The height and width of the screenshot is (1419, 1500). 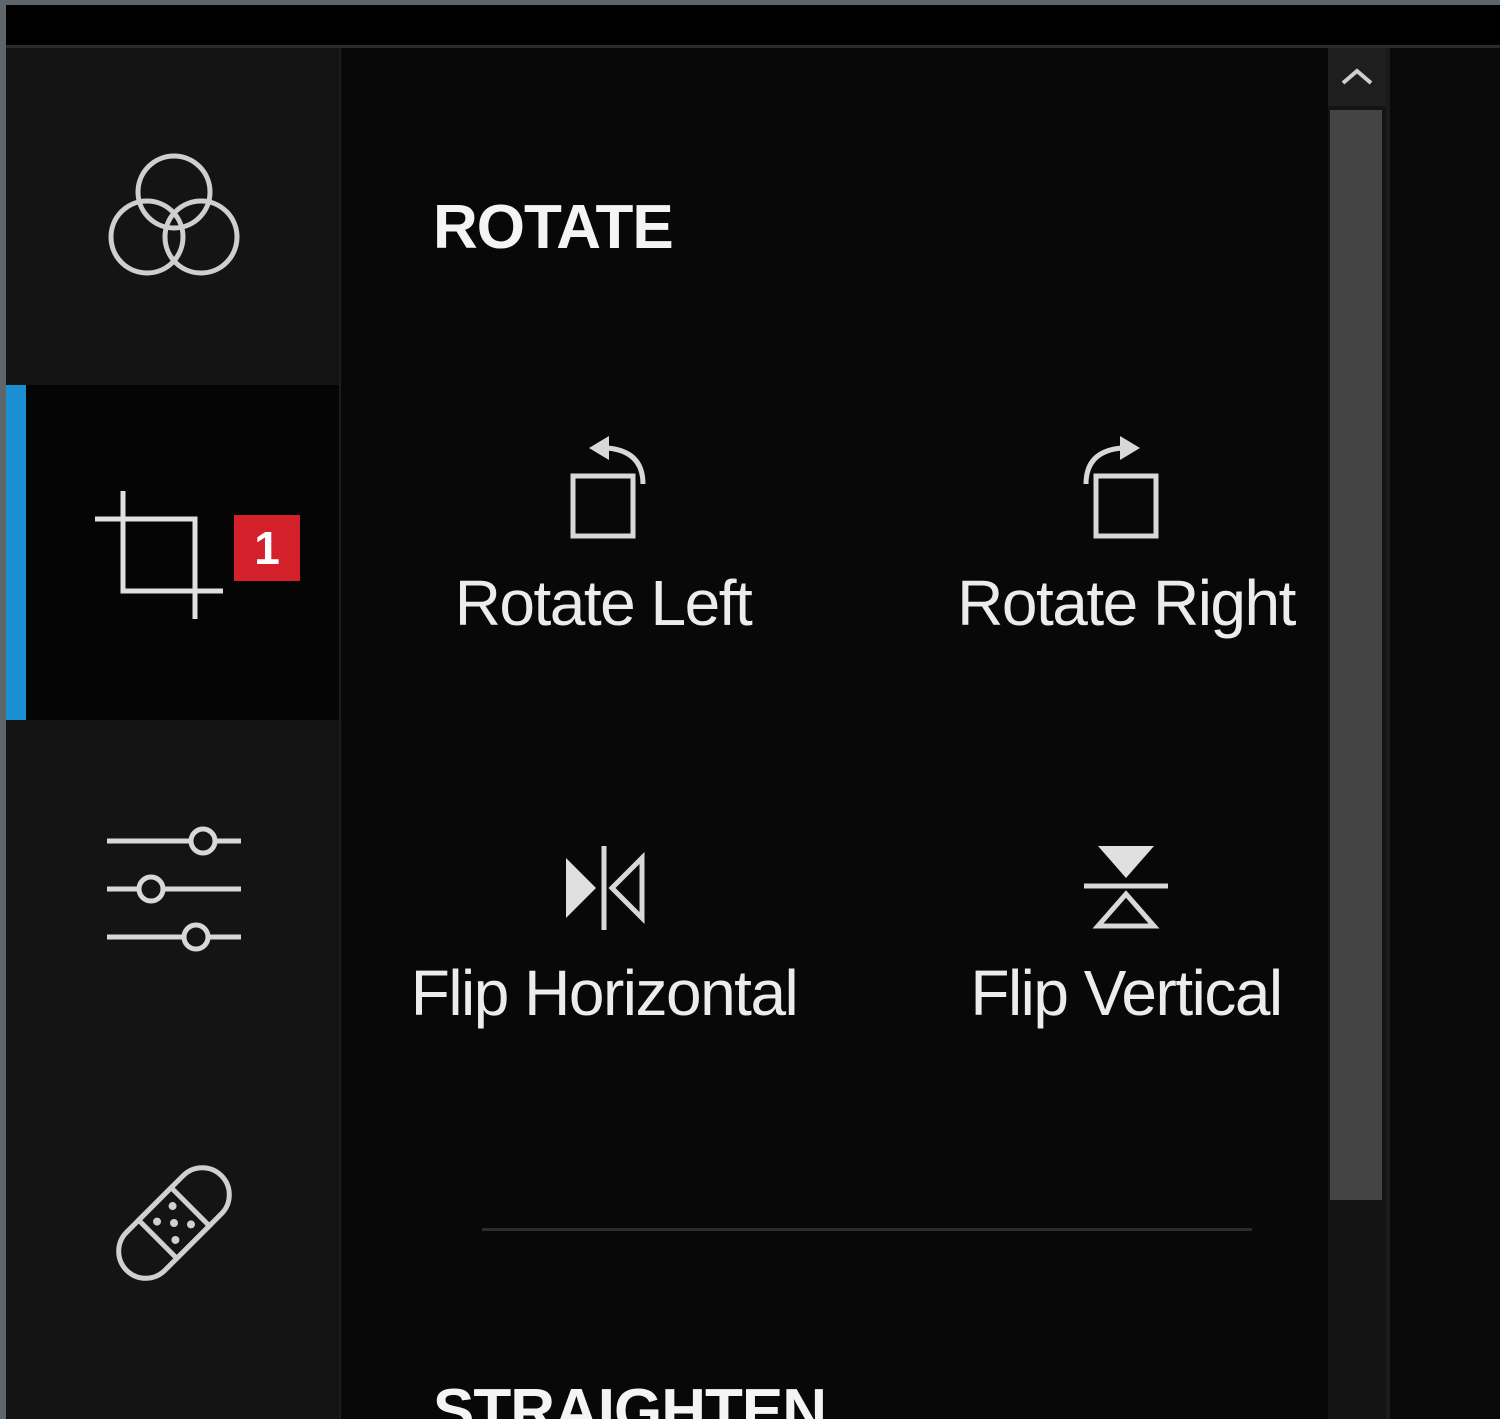 What do you see at coordinates (1443, 733) in the screenshot?
I see `canvas-edge` at bounding box center [1443, 733].